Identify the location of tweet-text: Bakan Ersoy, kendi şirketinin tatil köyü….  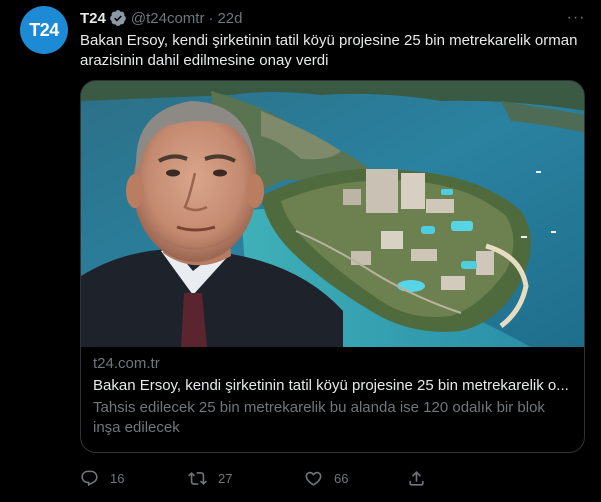
(329, 50).